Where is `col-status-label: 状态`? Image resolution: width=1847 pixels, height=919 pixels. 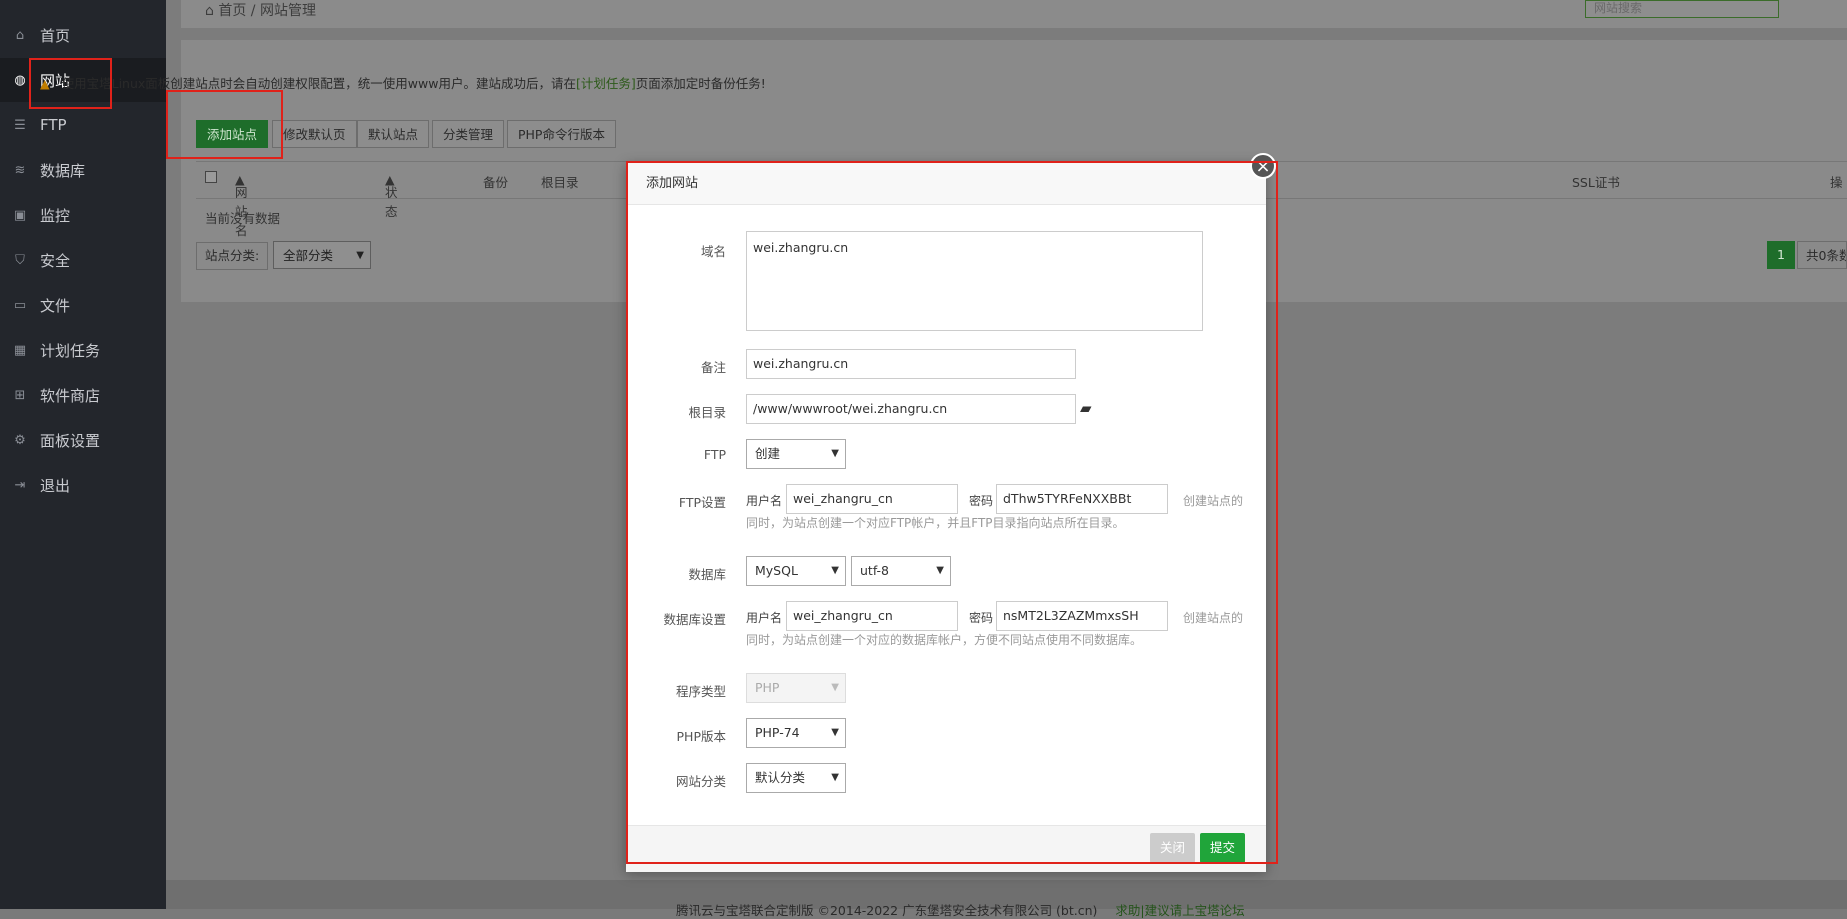
col-status-label: 状态 is located at coordinates (391, 202).